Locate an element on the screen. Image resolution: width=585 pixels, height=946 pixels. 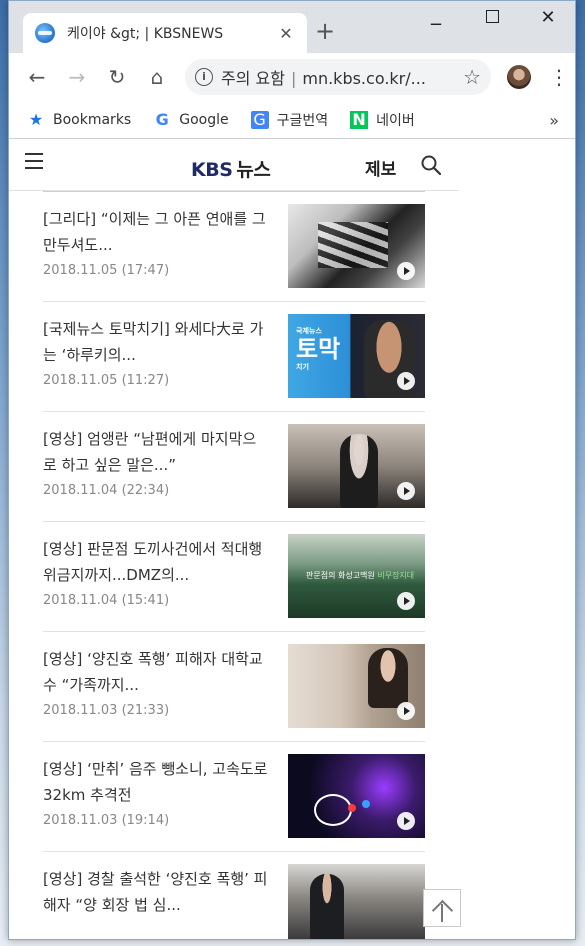
bookmark-item-bookmarks: ★ Bookmarks is located at coordinates (79, 119).